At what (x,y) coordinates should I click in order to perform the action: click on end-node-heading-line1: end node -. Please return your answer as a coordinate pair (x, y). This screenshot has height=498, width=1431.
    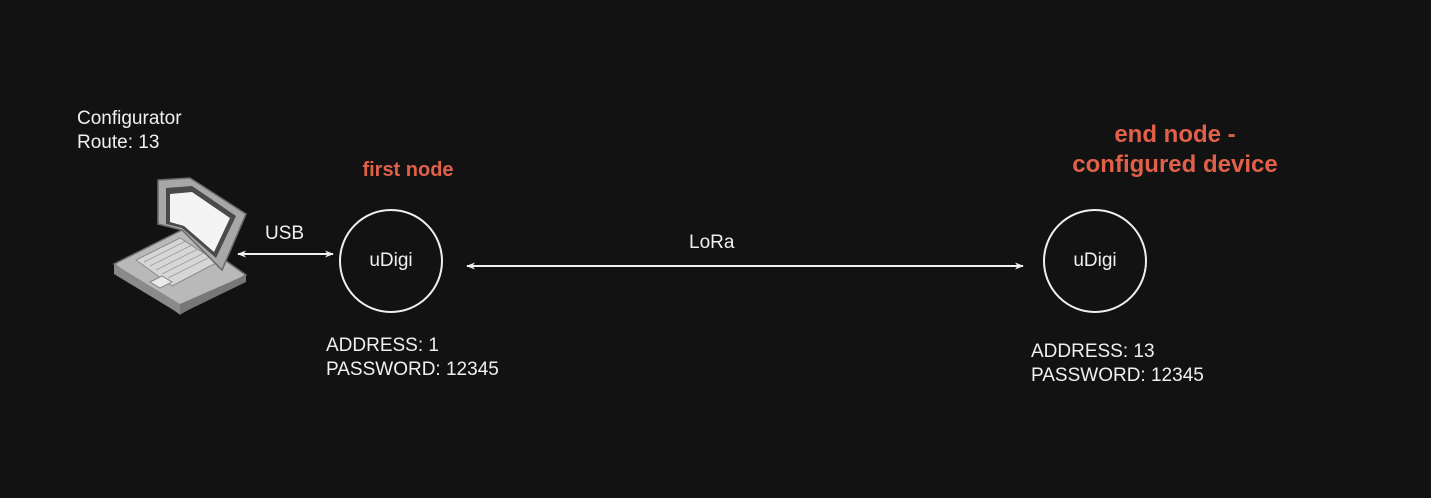
    Looking at the image, I should click on (1175, 134).